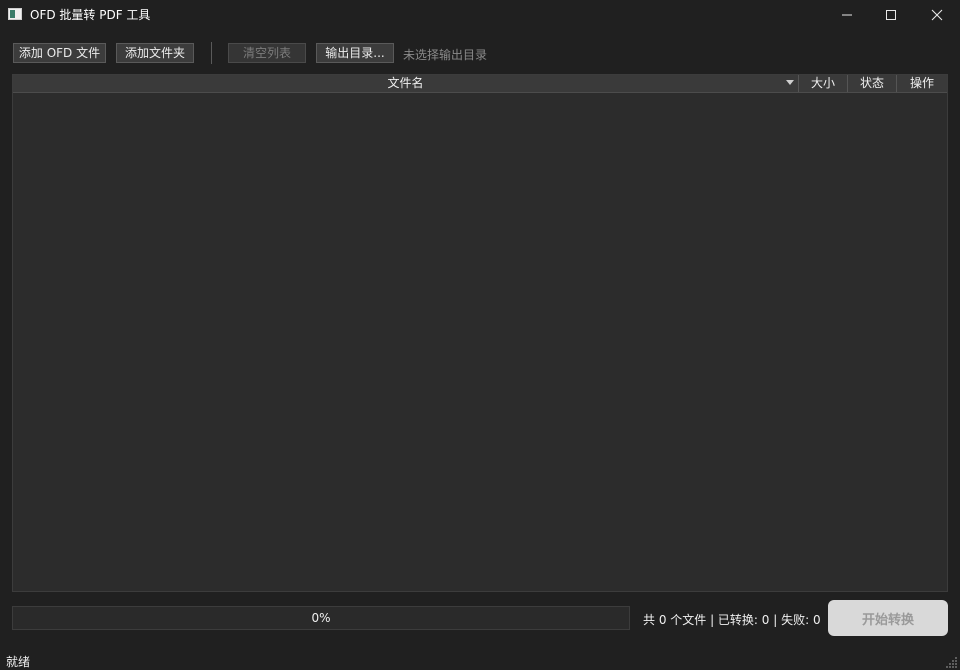 This screenshot has height=670, width=960. I want to click on progress-label: 0%, so click(321, 618).